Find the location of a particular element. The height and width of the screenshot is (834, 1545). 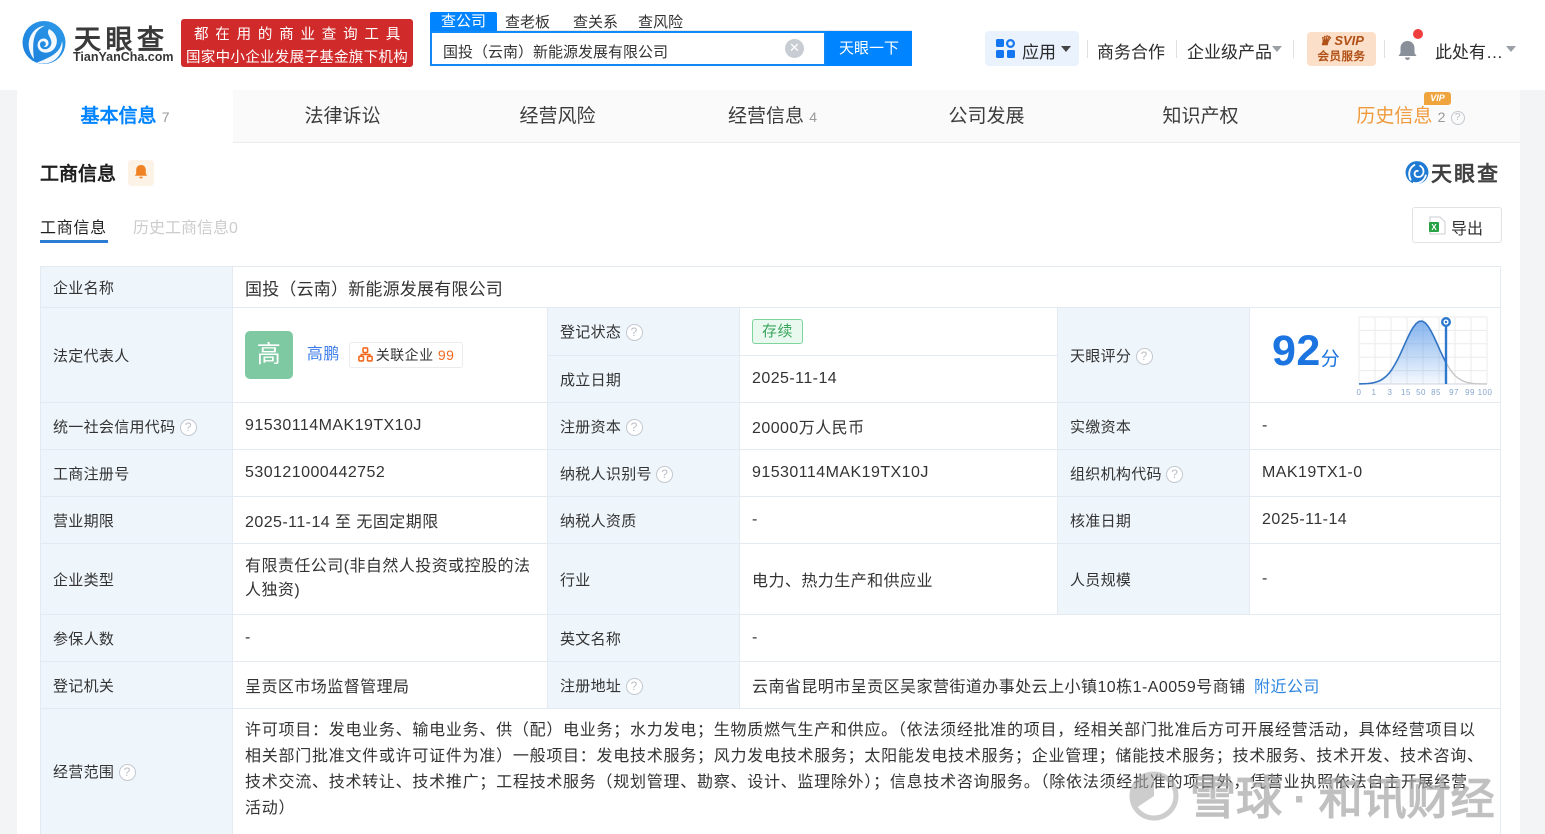

svg-text: 3 is located at coordinates (1390, 392).